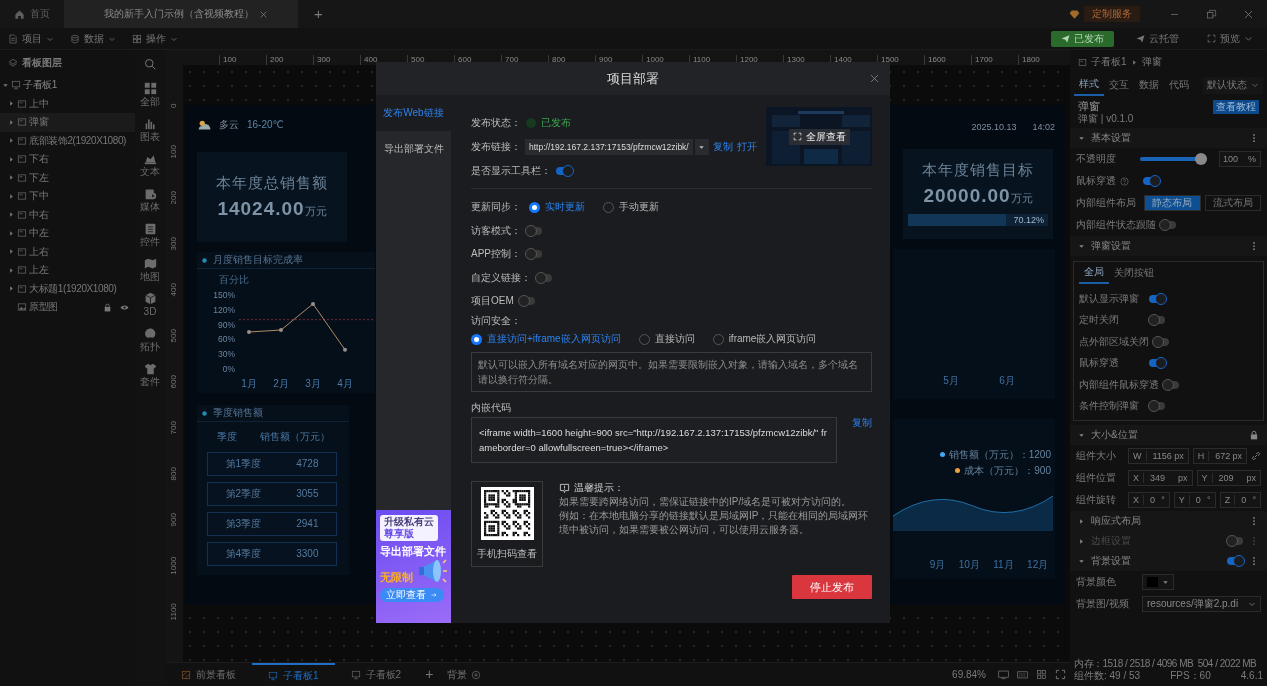  What do you see at coordinates (1060, 674) in the screenshot?
I see `fullscreen-icon` at bounding box center [1060, 674].